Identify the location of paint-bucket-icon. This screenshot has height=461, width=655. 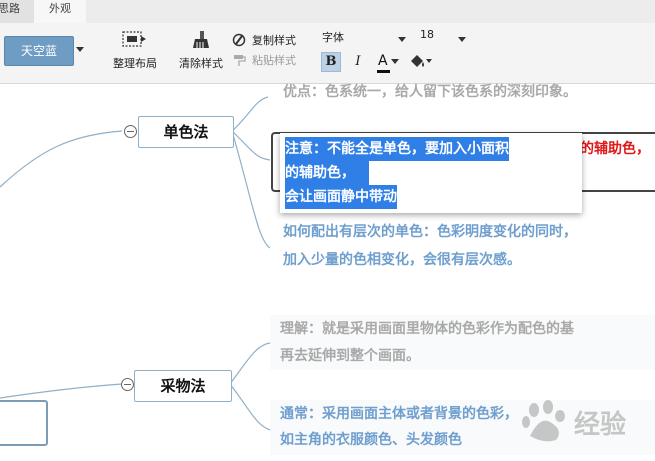
(421, 62).